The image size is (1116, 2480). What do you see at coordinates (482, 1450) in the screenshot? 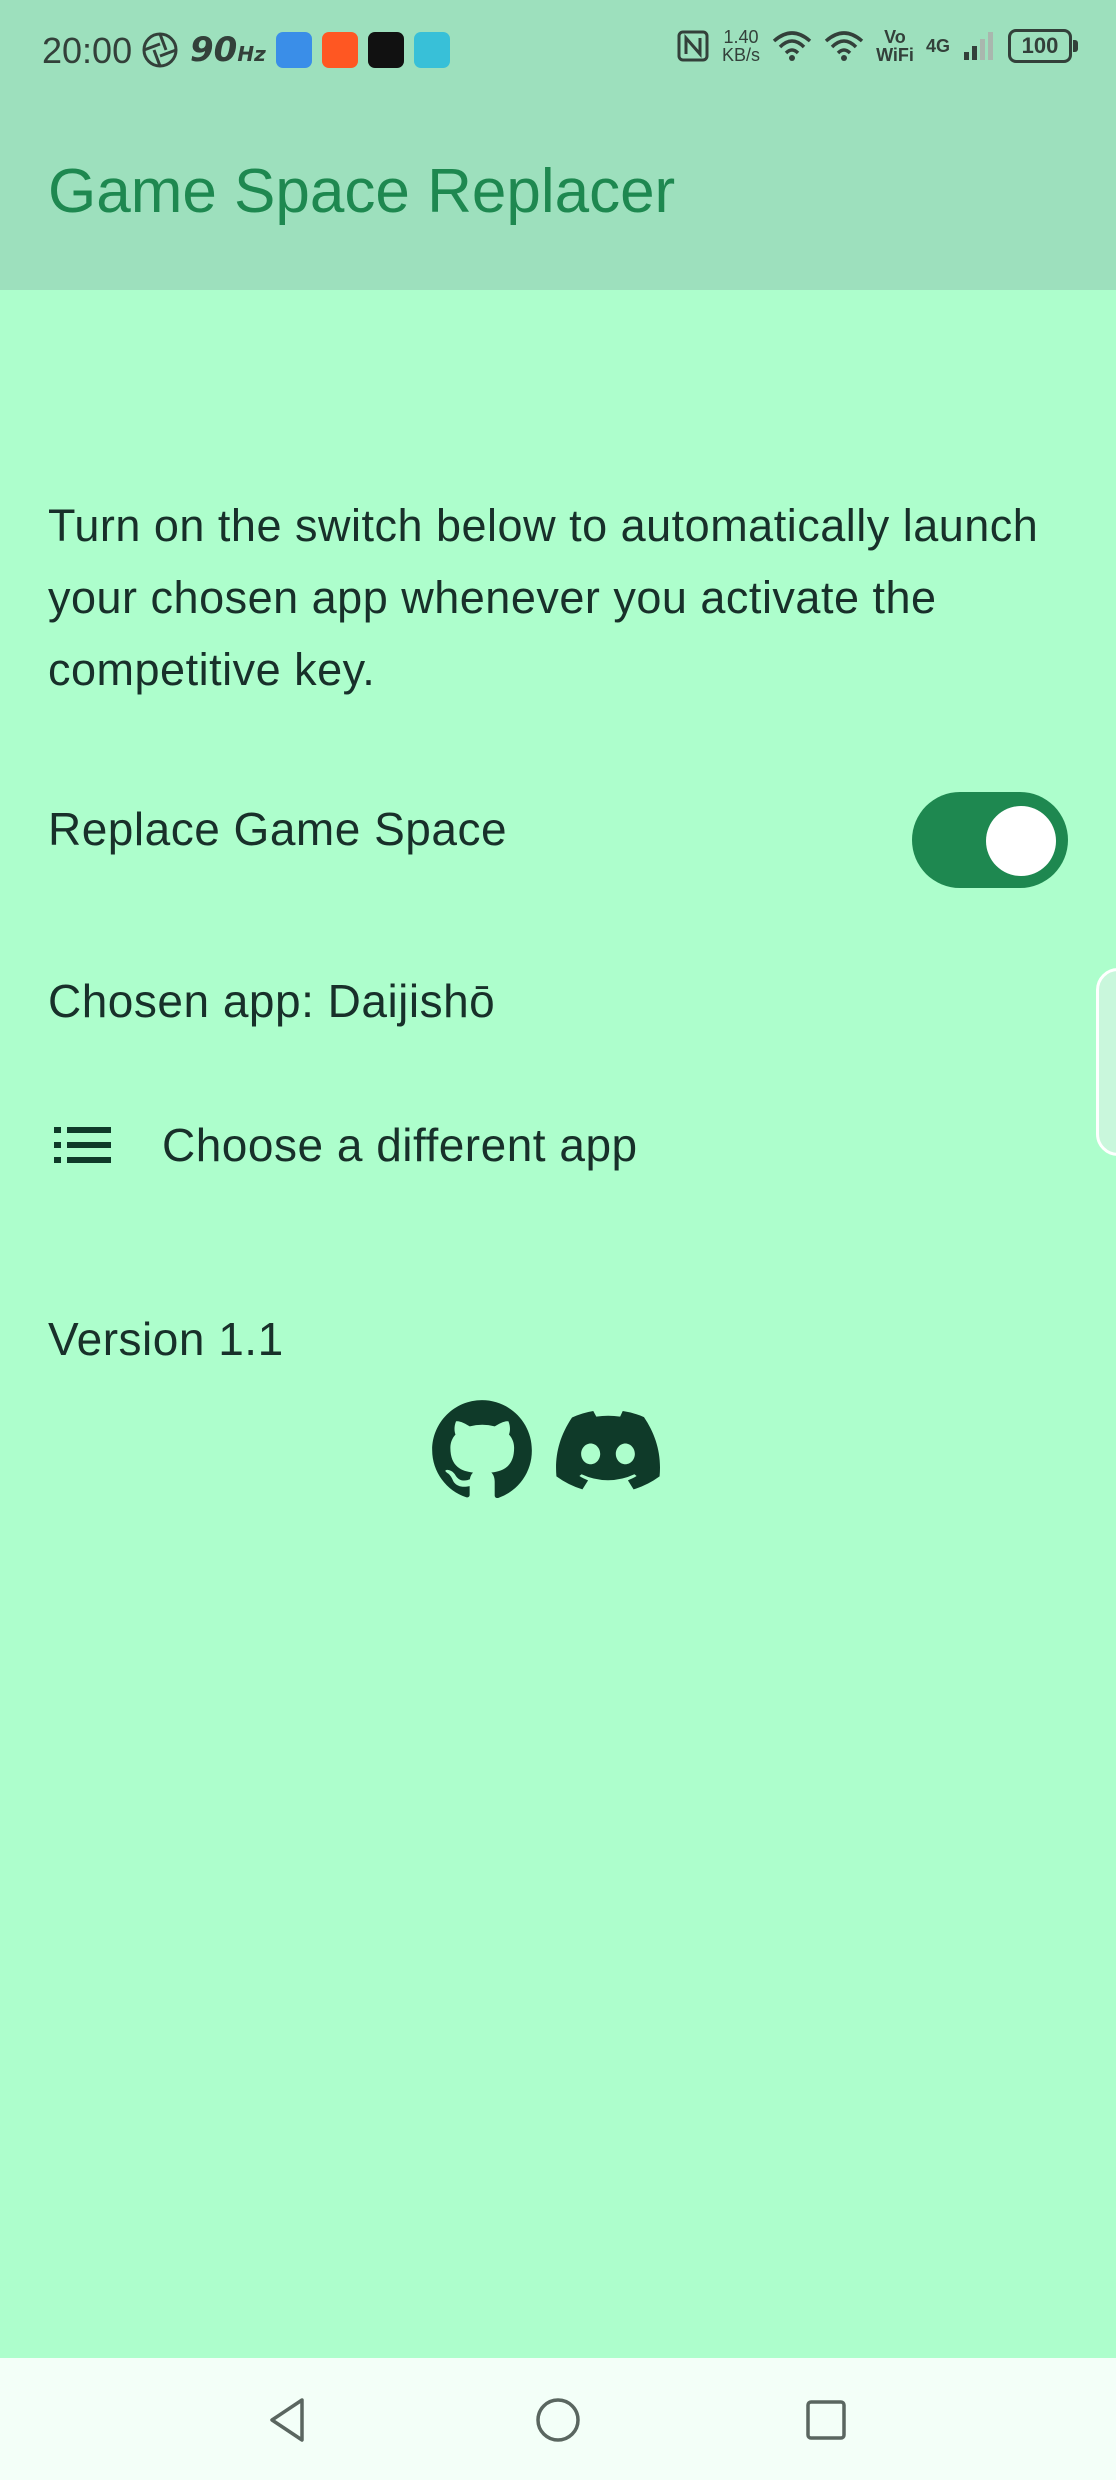
I see `github-icon` at bounding box center [482, 1450].